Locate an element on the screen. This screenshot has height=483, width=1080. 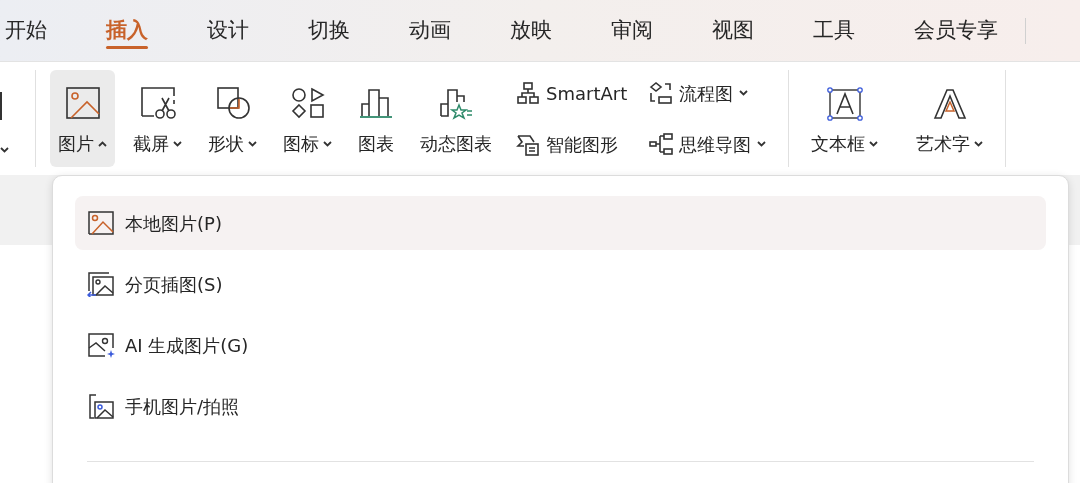
ribbon-button: 图片 is located at coordinates (82, 118).